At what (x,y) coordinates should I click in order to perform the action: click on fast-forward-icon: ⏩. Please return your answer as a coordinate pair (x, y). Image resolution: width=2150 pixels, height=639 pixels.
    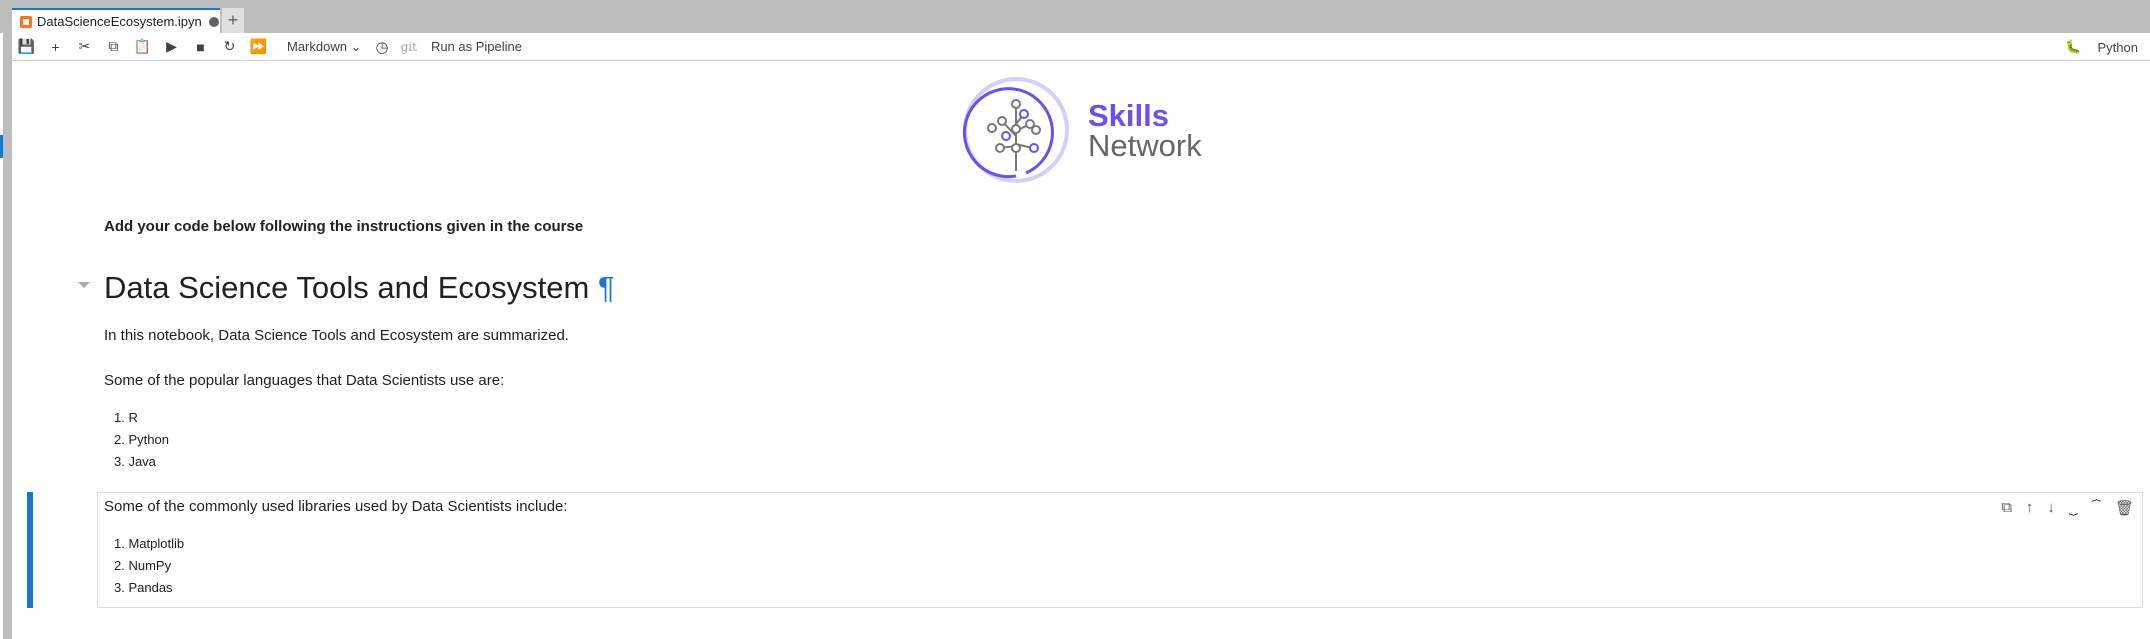
    Looking at the image, I should click on (258, 46).